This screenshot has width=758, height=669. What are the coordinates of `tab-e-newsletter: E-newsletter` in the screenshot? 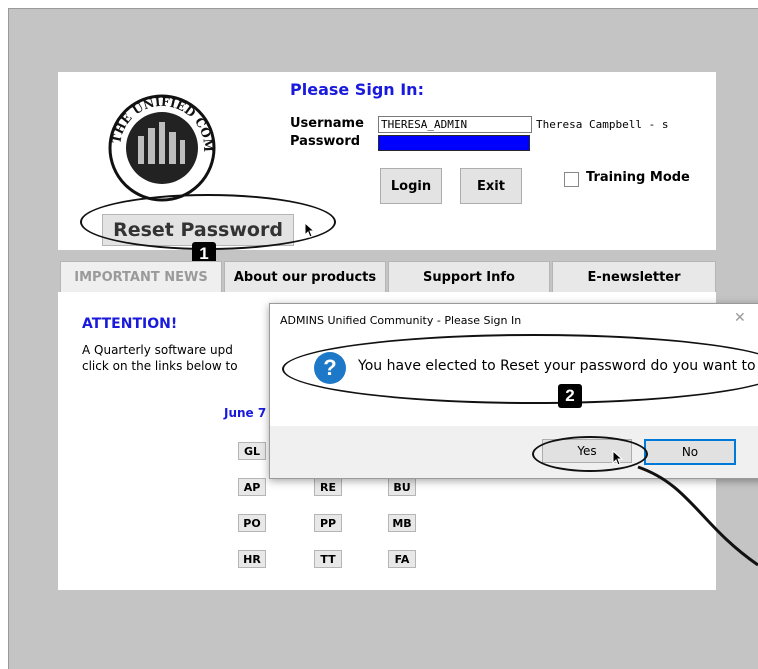 It's located at (634, 277).